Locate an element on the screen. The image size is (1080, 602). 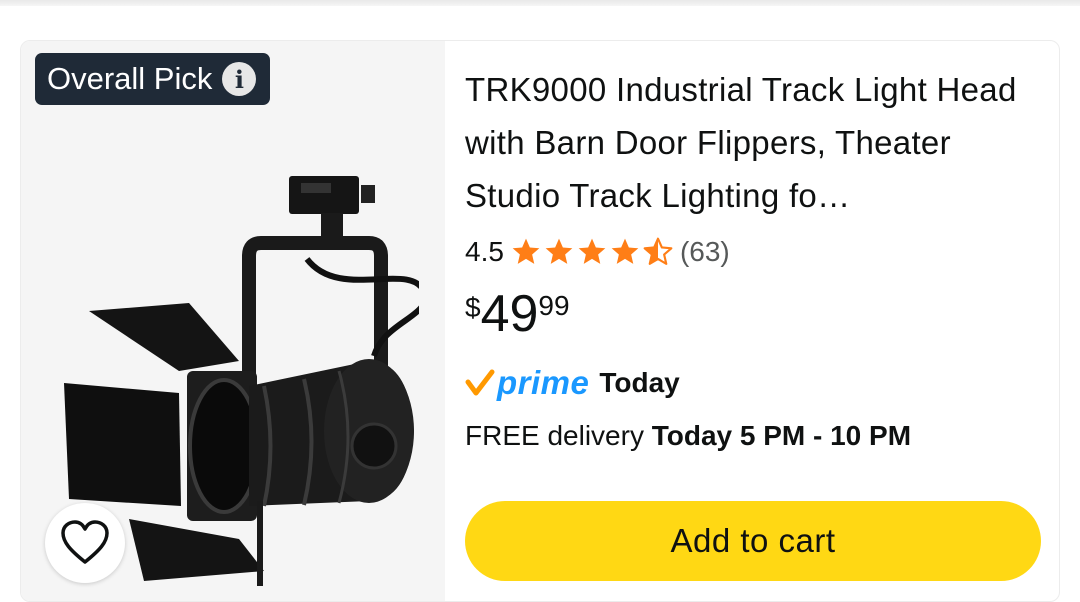
star-rating is located at coordinates (592, 252).